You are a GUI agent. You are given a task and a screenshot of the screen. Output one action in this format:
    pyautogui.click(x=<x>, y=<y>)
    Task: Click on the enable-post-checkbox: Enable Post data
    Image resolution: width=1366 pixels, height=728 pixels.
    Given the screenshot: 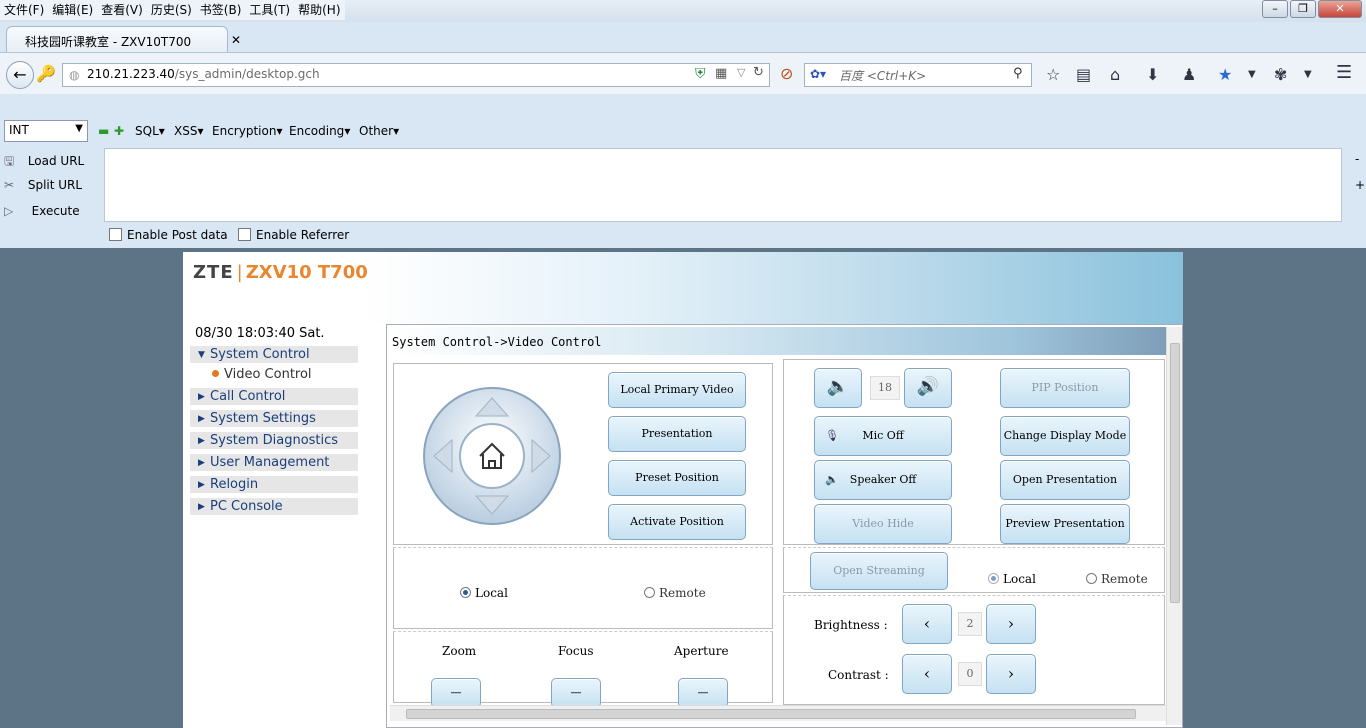 What is the action you would take?
    pyautogui.click(x=168, y=235)
    